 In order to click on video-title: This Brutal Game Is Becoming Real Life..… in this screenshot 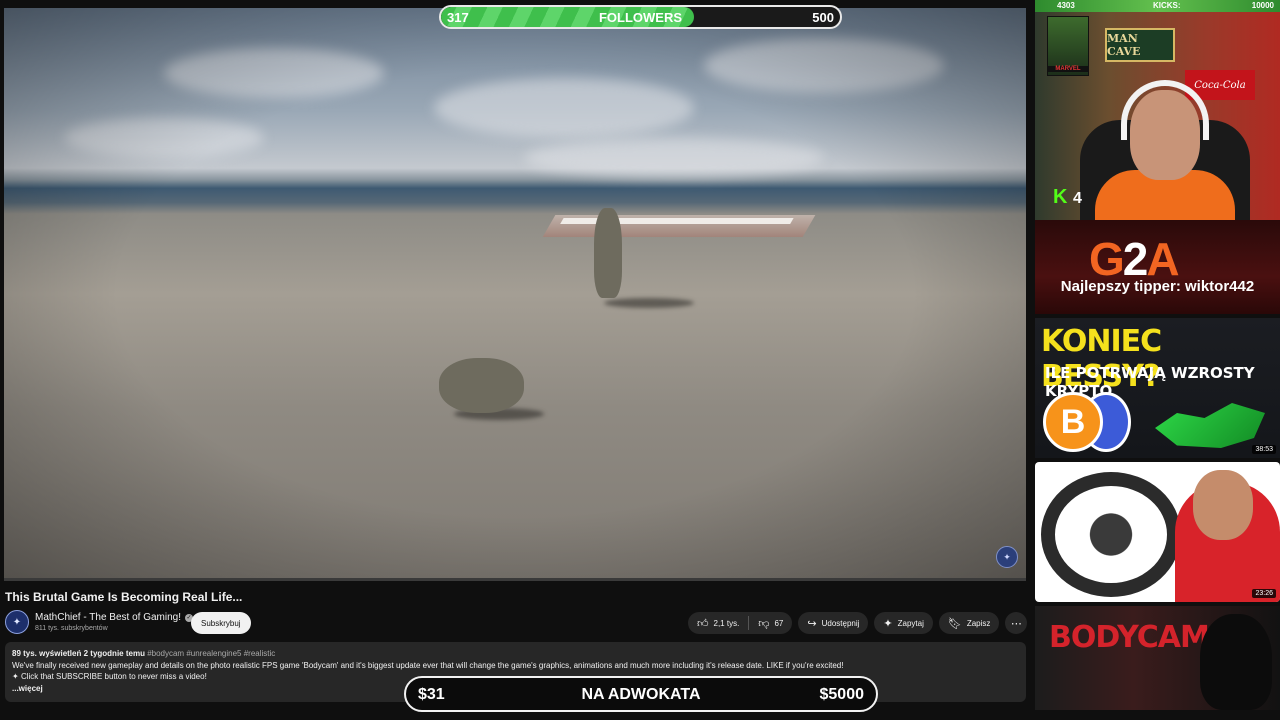, I will do `click(124, 597)`.